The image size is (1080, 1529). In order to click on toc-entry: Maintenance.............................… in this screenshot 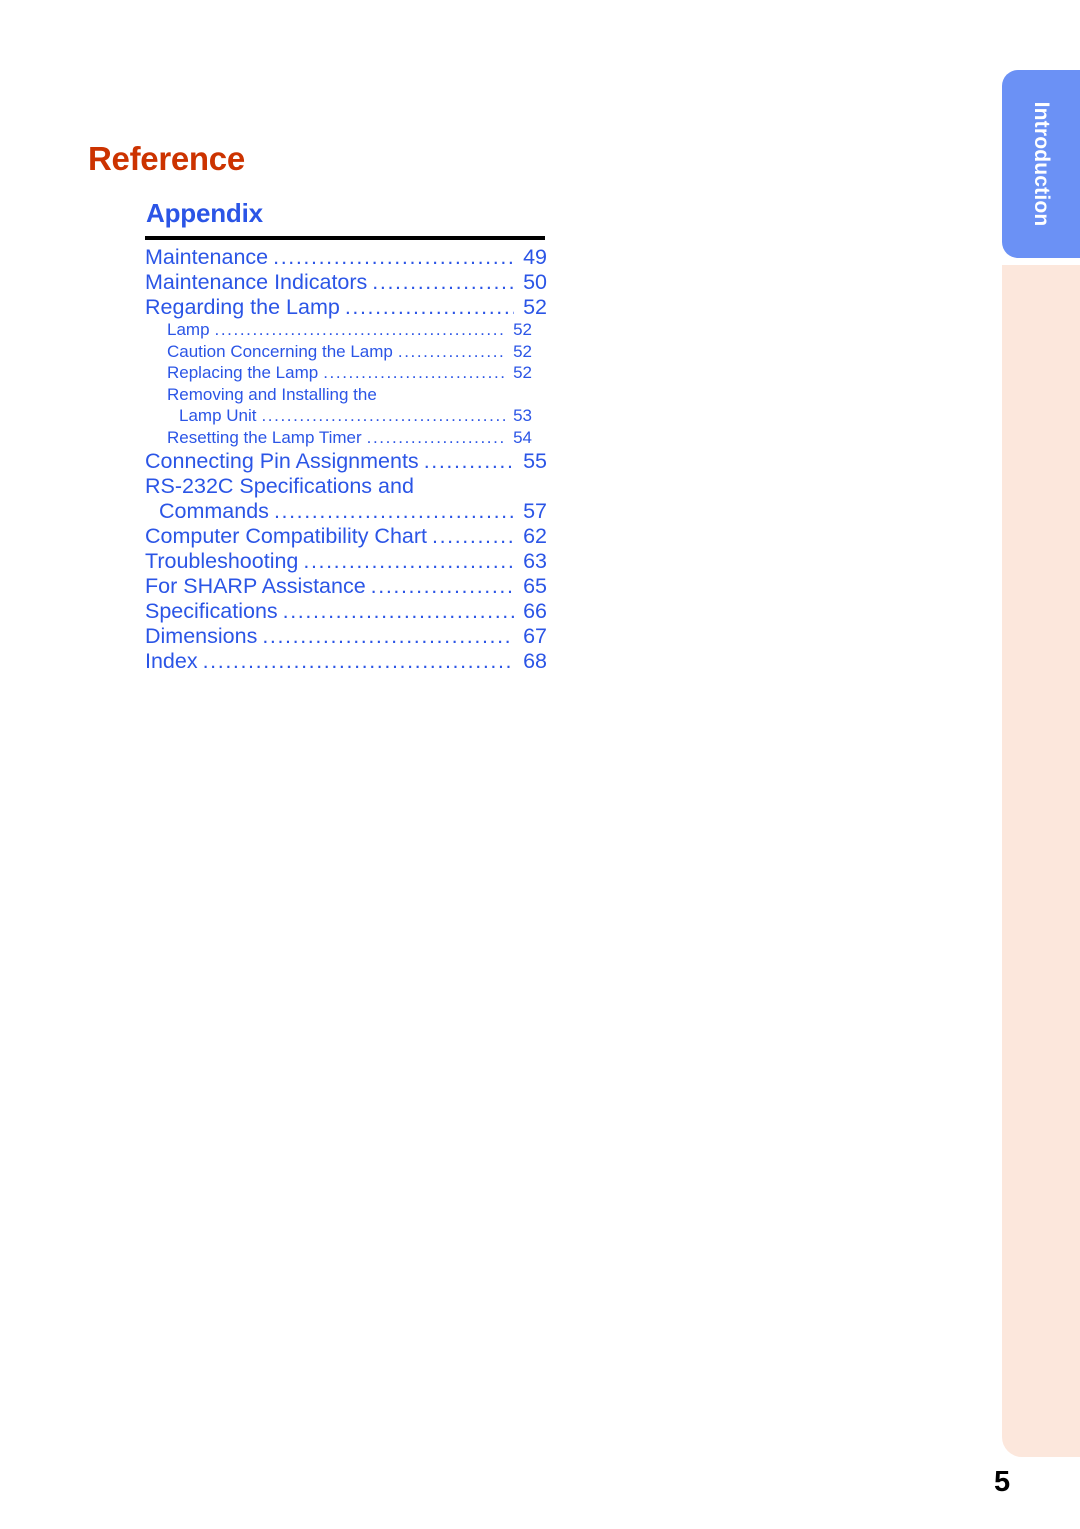, I will do `click(346, 257)`.